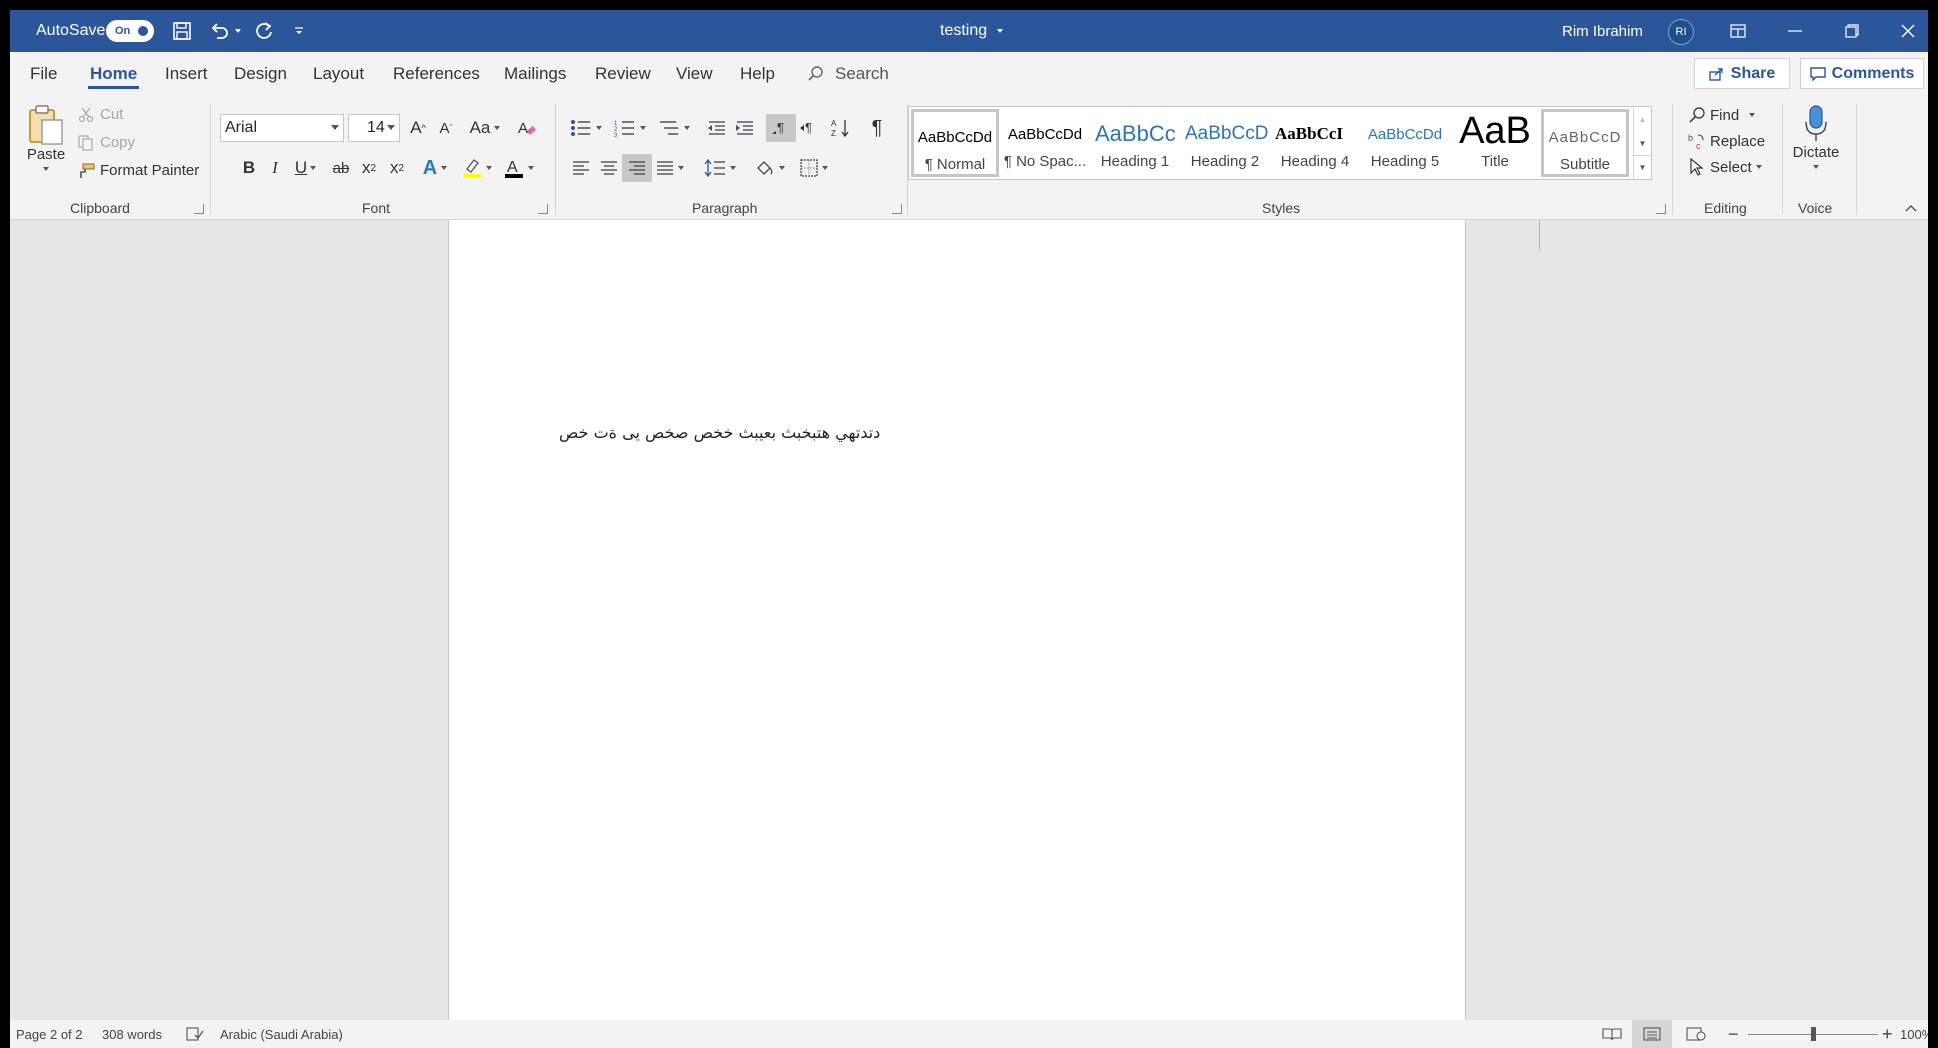 This screenshot has height=1048, width=1938. What do you see at coordinates (1697, 167) in the screenshot?
I see `cursor-icon` at bounding box center [1697, 167].